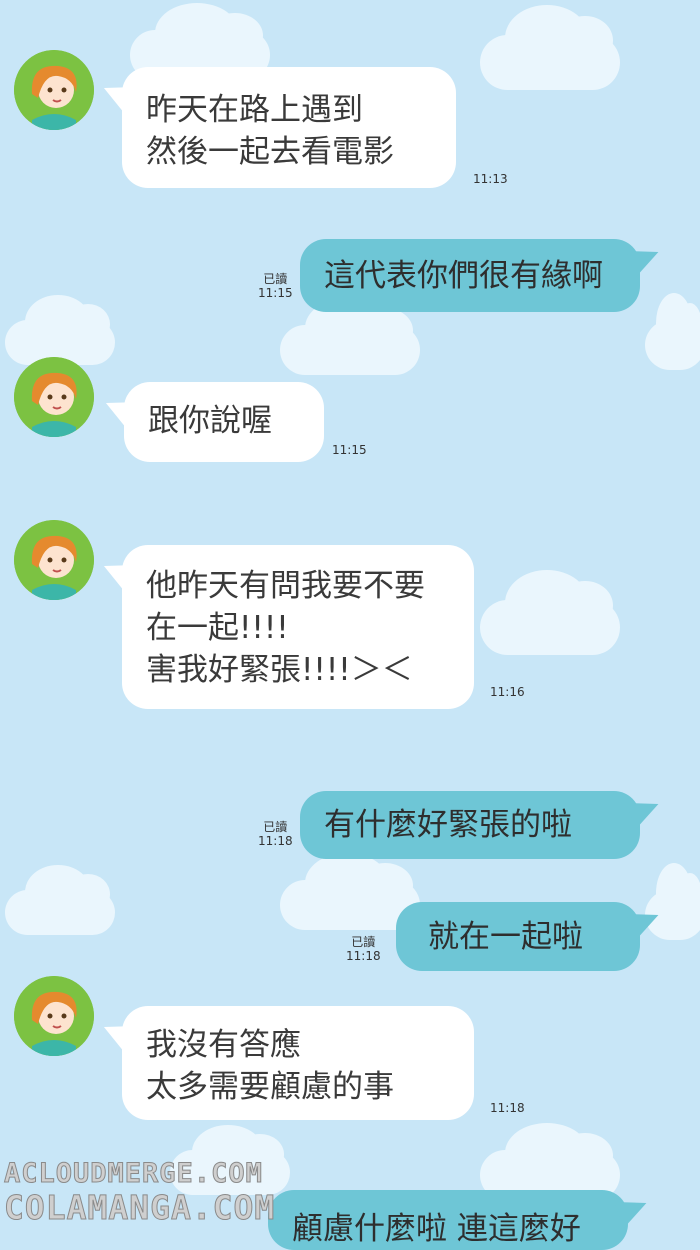 The image size is (700, 1250). I want to click on watermark-text: ACLOUDMERGE.COM, so click(133, 1174).